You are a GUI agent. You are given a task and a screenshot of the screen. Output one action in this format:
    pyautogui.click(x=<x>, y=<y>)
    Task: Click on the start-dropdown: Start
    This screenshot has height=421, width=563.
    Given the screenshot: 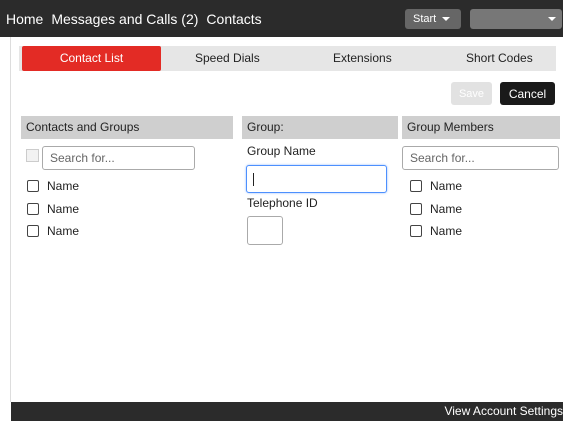 What is the action you would take?
    pyautogui.click(x=433, y=19)
    